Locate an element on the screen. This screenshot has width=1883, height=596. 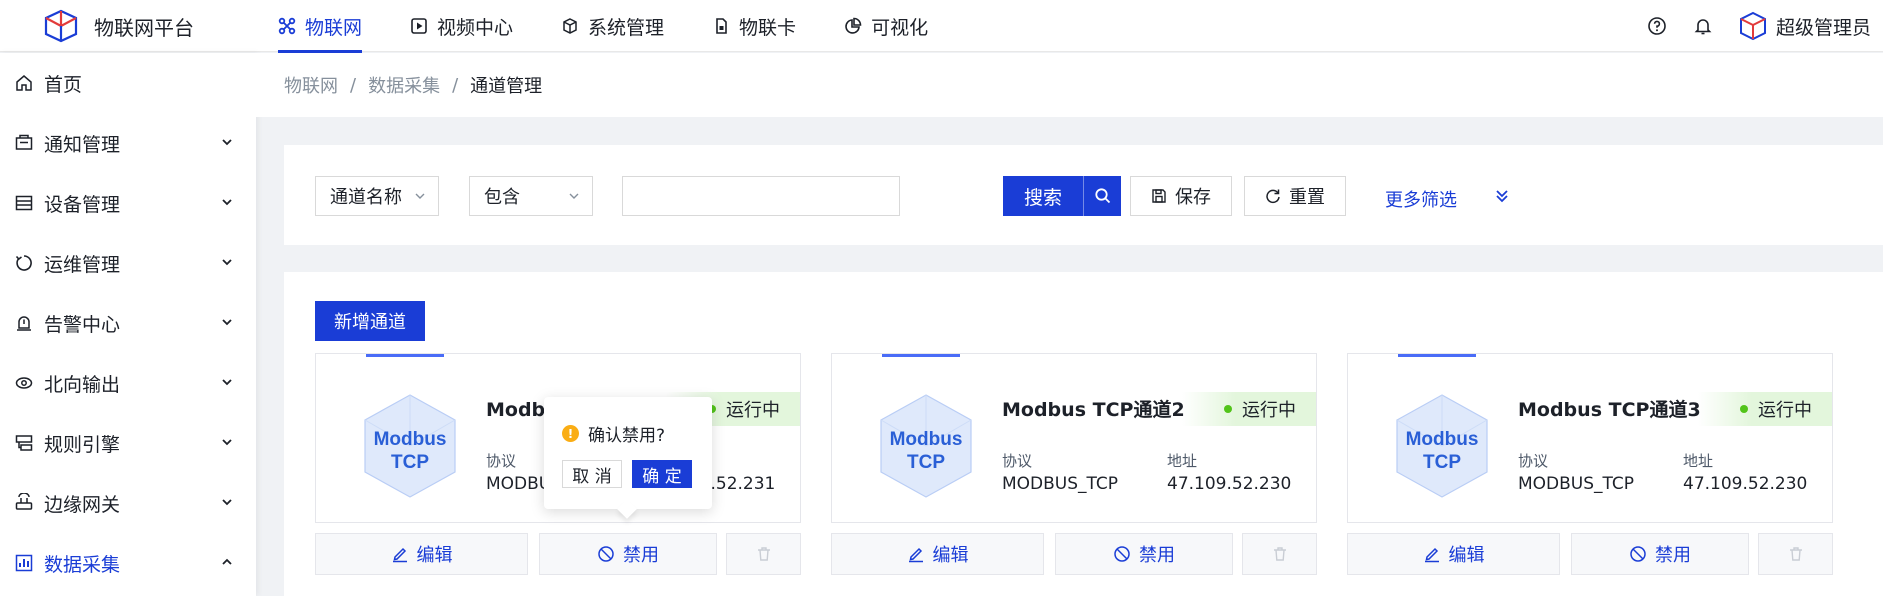
sidebar-item-device: 设备管理 is located at coordinates (128, 203).